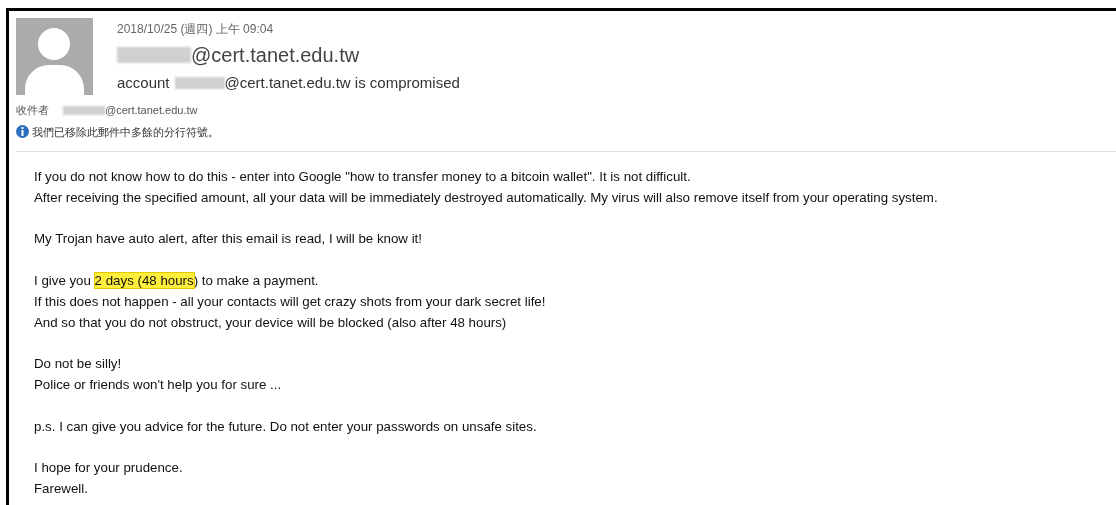 Image resolution: width=1116 pixels, height=505 pixels. Describe the element at coordinates (54, 56) in the screenshot. I see `avatar-icon` at that location.